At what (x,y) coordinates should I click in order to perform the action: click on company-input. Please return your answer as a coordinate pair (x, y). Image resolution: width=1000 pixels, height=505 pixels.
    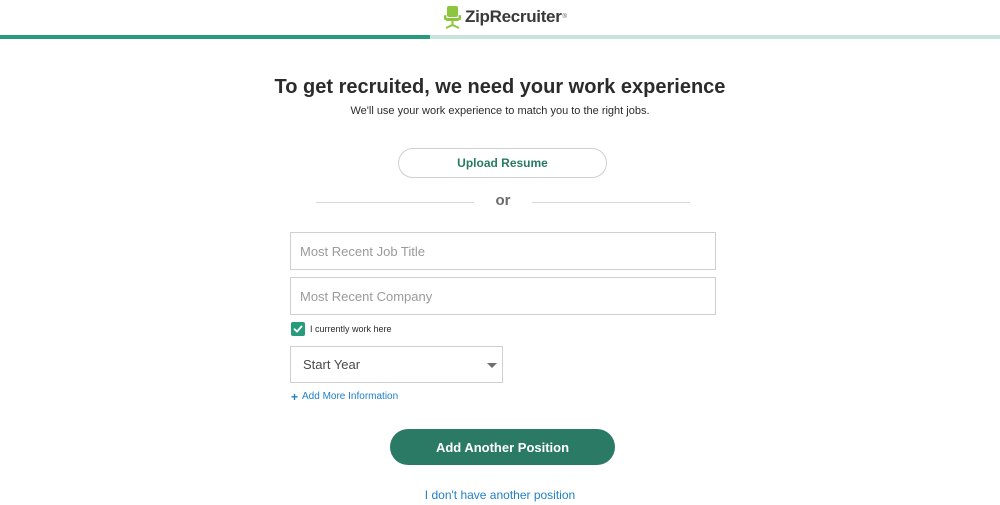
    Looking at the image, I should click on (503, 296).